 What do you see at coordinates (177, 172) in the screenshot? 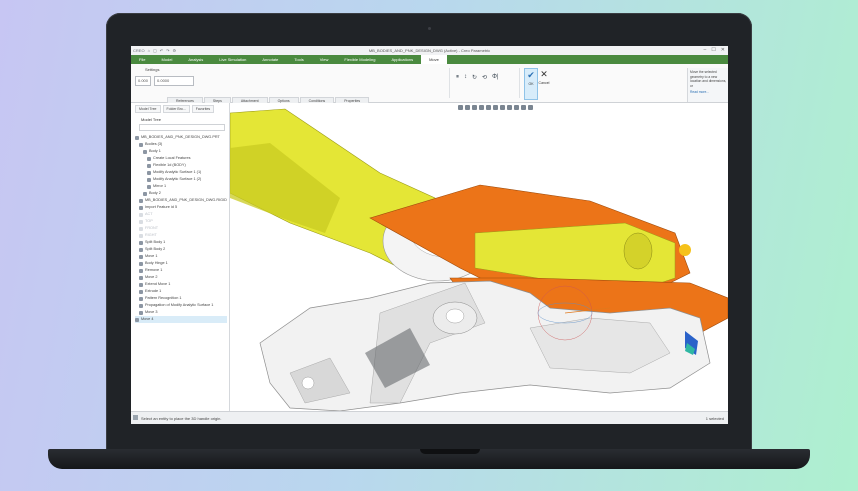
I see `tree-node-label: Modify Analytic Surface 1 (1)` at bounding box center [177, 172].